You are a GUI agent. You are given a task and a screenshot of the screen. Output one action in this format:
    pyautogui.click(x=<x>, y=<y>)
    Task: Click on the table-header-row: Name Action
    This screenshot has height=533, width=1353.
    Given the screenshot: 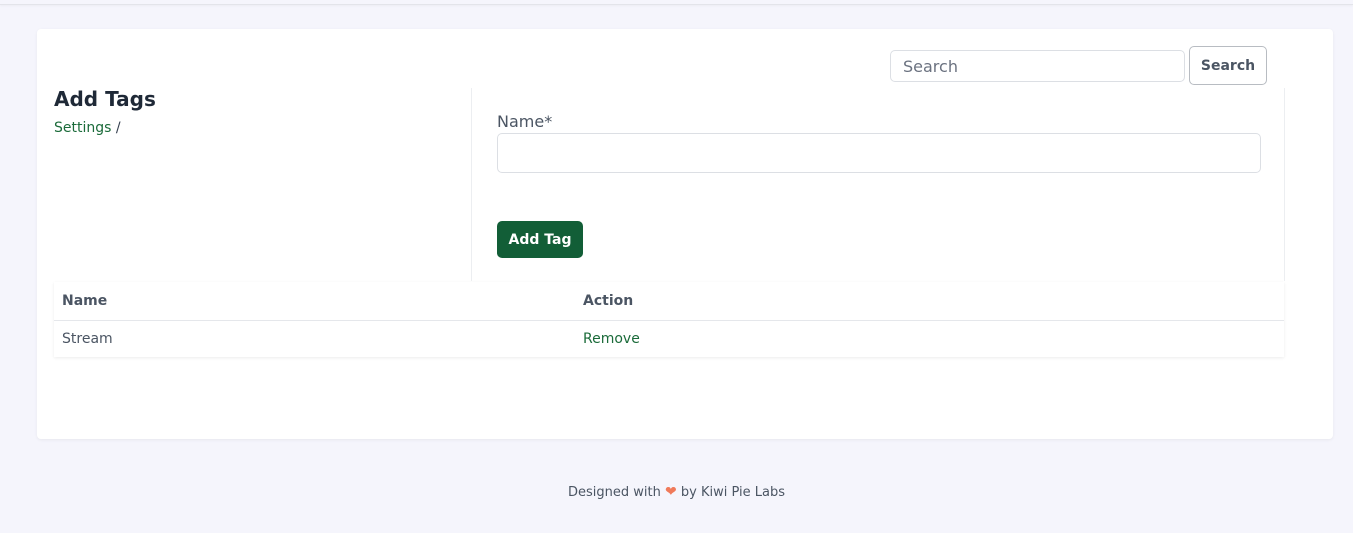 What is the action you would take?
    pyautogui.click(x=669, y=301)
    